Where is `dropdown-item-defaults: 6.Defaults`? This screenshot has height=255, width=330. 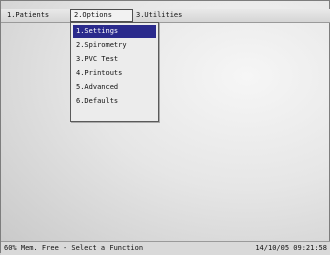 dropdown-item-defaults: 6.Defaults is located at coordinates (114, 101).